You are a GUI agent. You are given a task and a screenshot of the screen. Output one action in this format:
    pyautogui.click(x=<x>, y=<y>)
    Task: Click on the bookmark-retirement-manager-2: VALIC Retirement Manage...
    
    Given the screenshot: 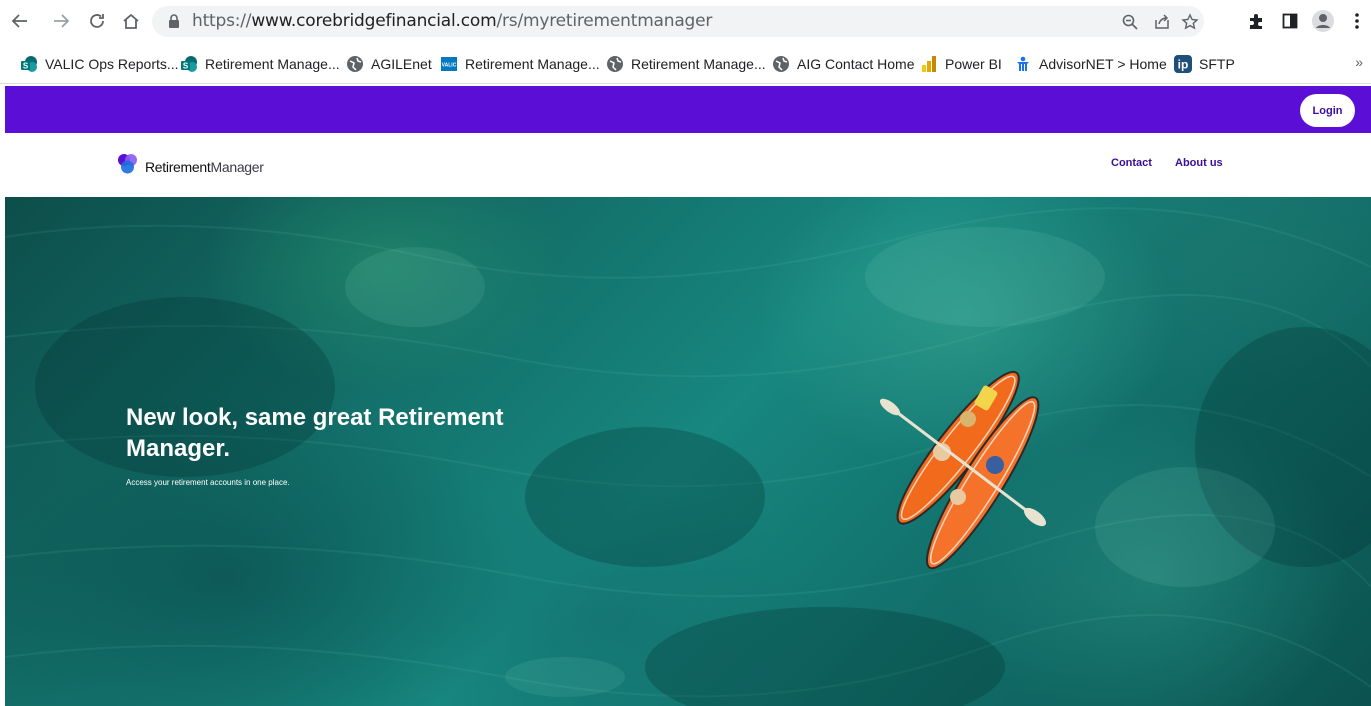 What is the action you would take?
    pyautogui.click(x=520, y=64)
    